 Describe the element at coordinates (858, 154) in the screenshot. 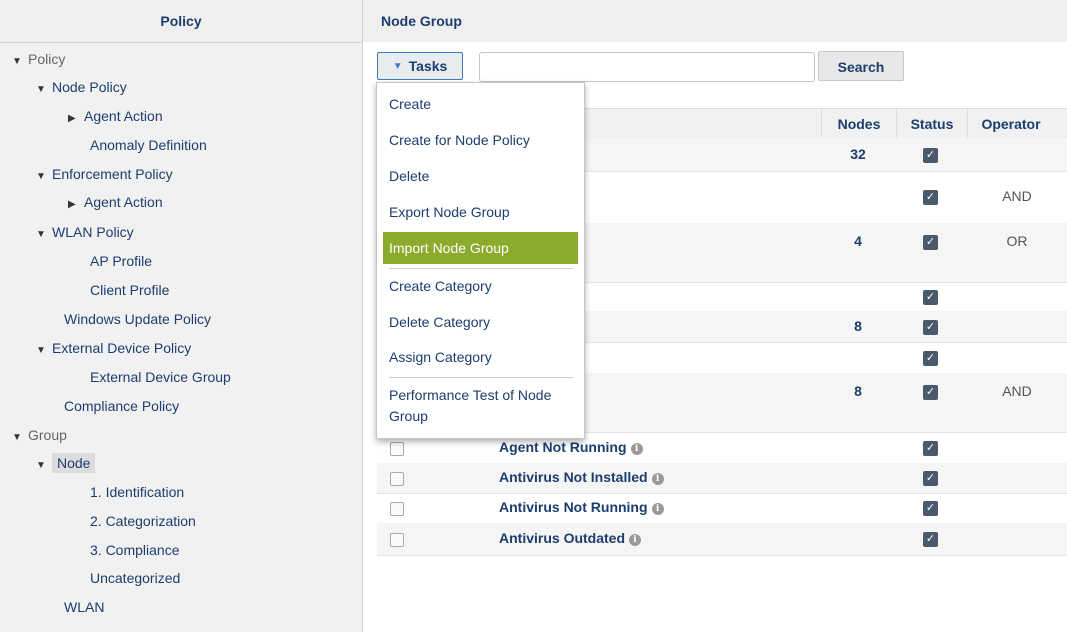

I see `row-nodes-count: 32` at that location.